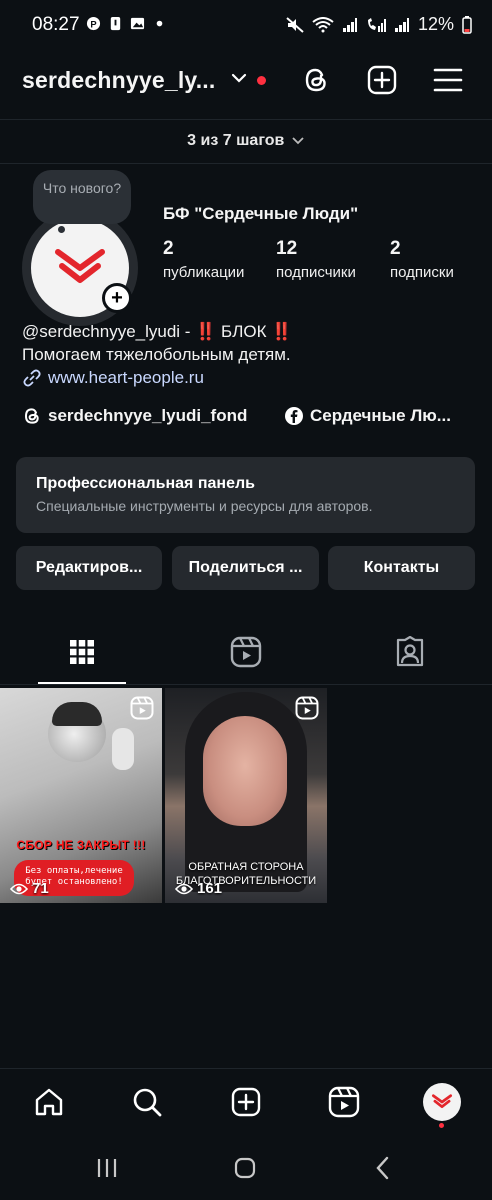  I want to click on home-button-icon, so click(245, 1168).